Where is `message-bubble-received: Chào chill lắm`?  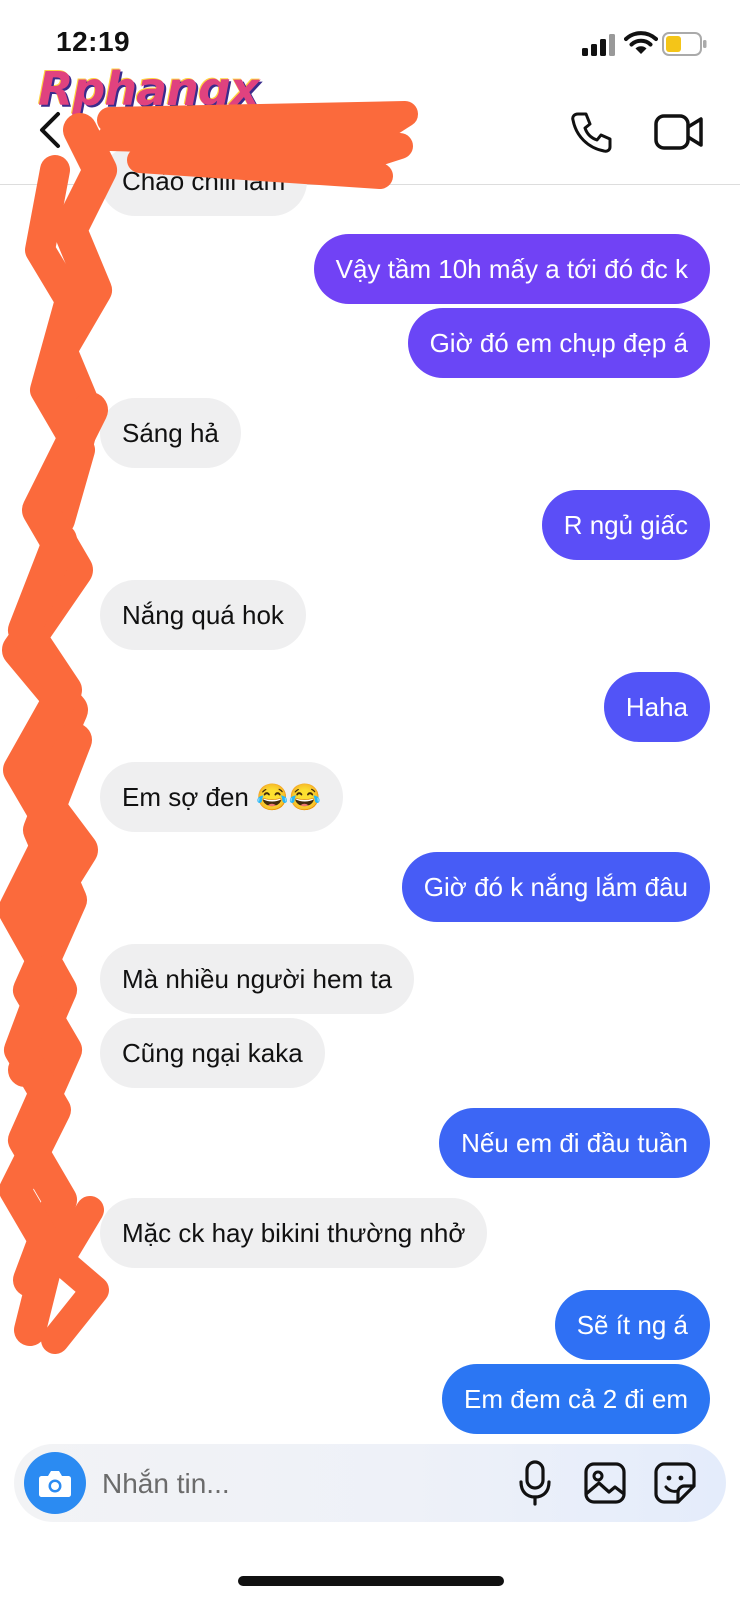 message-bubble-received: Chào chill lắm is located at coordinates (204, 181).